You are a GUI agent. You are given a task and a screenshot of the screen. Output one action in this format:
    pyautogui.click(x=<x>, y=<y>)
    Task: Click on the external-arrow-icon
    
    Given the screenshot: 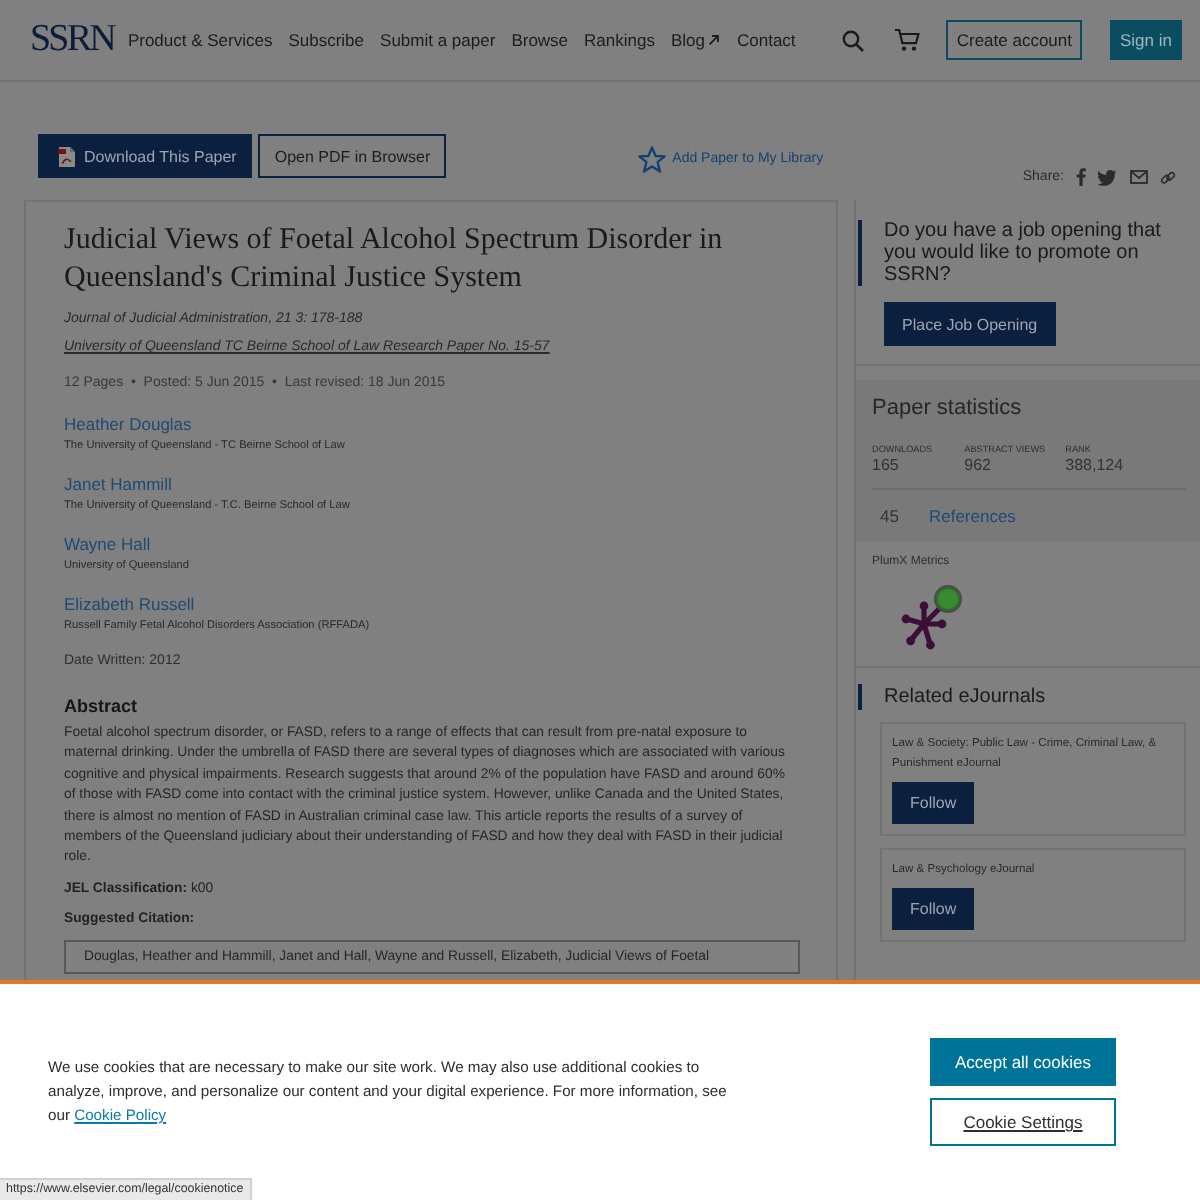 What is the action you would take?
    pyautogui.click(x=714, y=40)
    